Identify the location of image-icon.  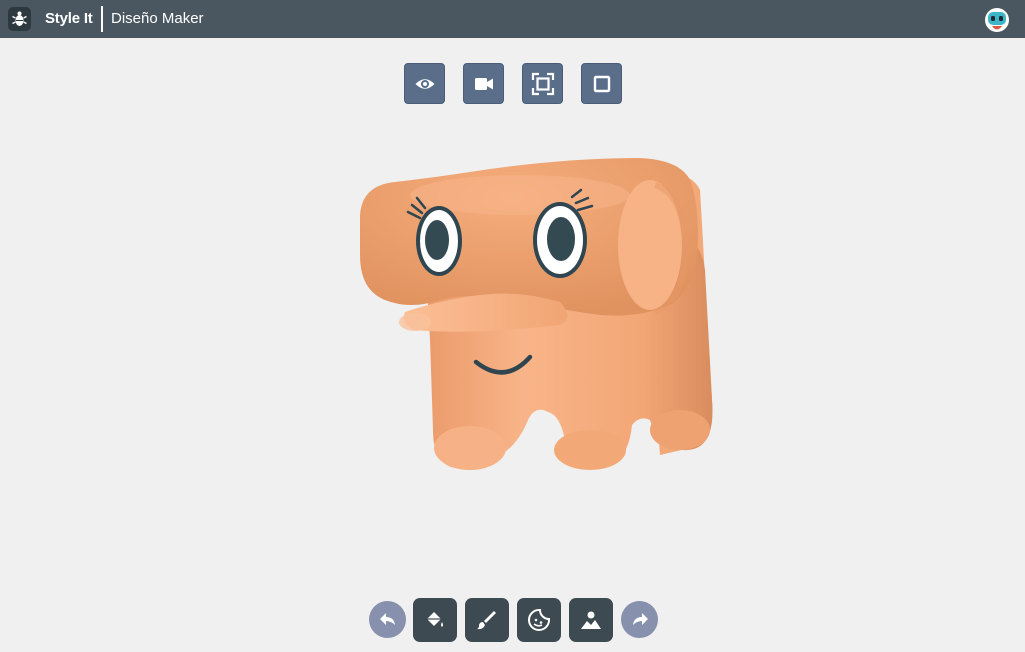
(591, 620).